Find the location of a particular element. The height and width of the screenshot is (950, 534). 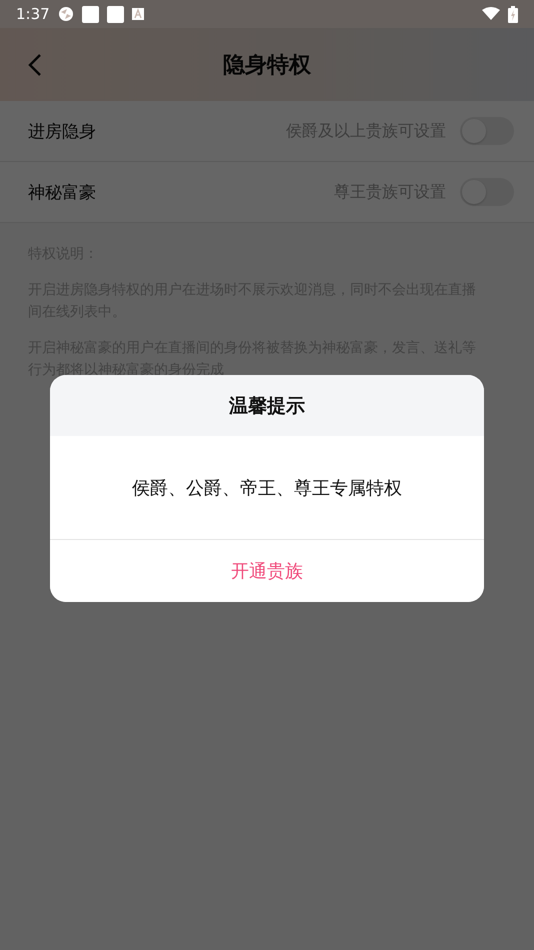

sync-icon is located at coordinates (66, 14).